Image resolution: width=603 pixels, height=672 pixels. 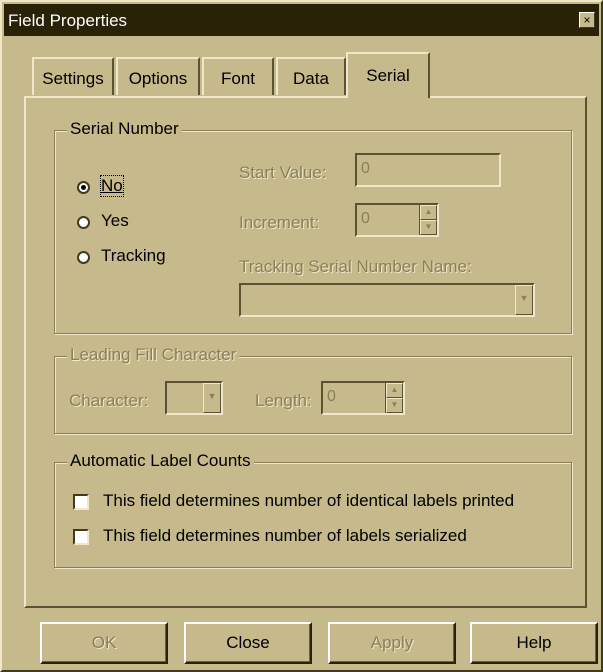 What do you see at coordinates (387, 300) in the screenshot?
I see `tracking-name-dropdown: ▼` at bounding box center [387, 300].